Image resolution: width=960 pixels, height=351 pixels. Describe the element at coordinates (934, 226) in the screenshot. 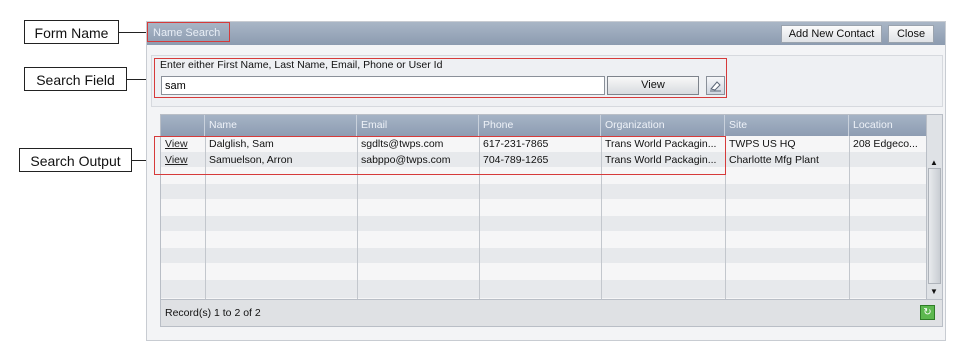

I see `scroll-thumb` at that location.